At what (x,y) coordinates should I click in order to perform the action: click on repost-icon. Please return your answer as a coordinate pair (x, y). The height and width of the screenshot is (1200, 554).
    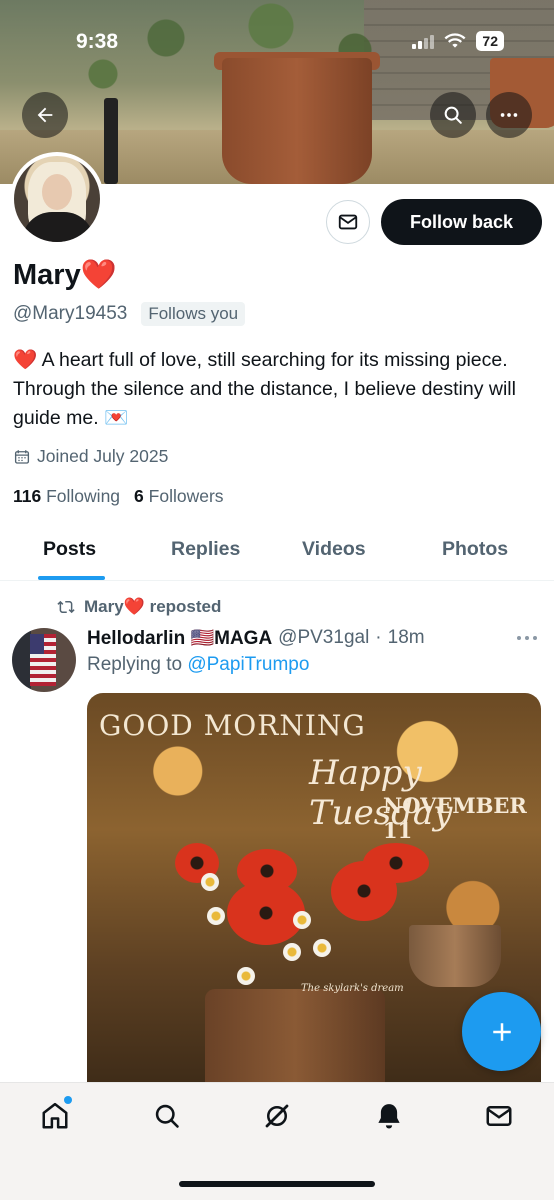
    Looking at the image, I should click on (66, 607).